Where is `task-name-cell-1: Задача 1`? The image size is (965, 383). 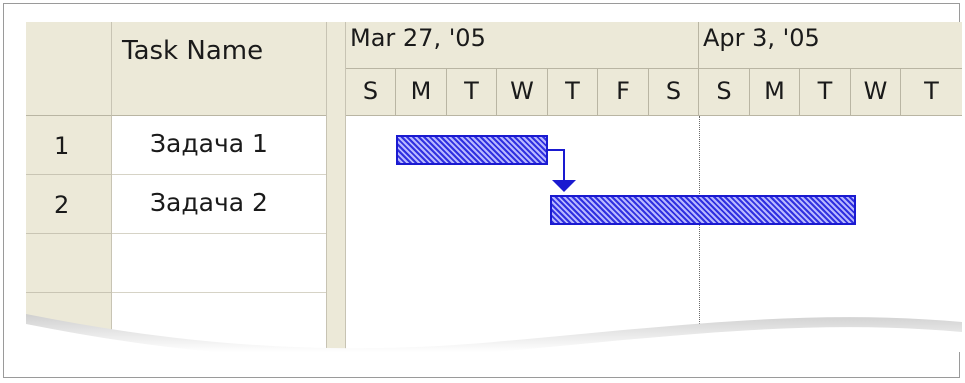 task-name-cell-1: Задача 1 is located at coordinates (219, 145).